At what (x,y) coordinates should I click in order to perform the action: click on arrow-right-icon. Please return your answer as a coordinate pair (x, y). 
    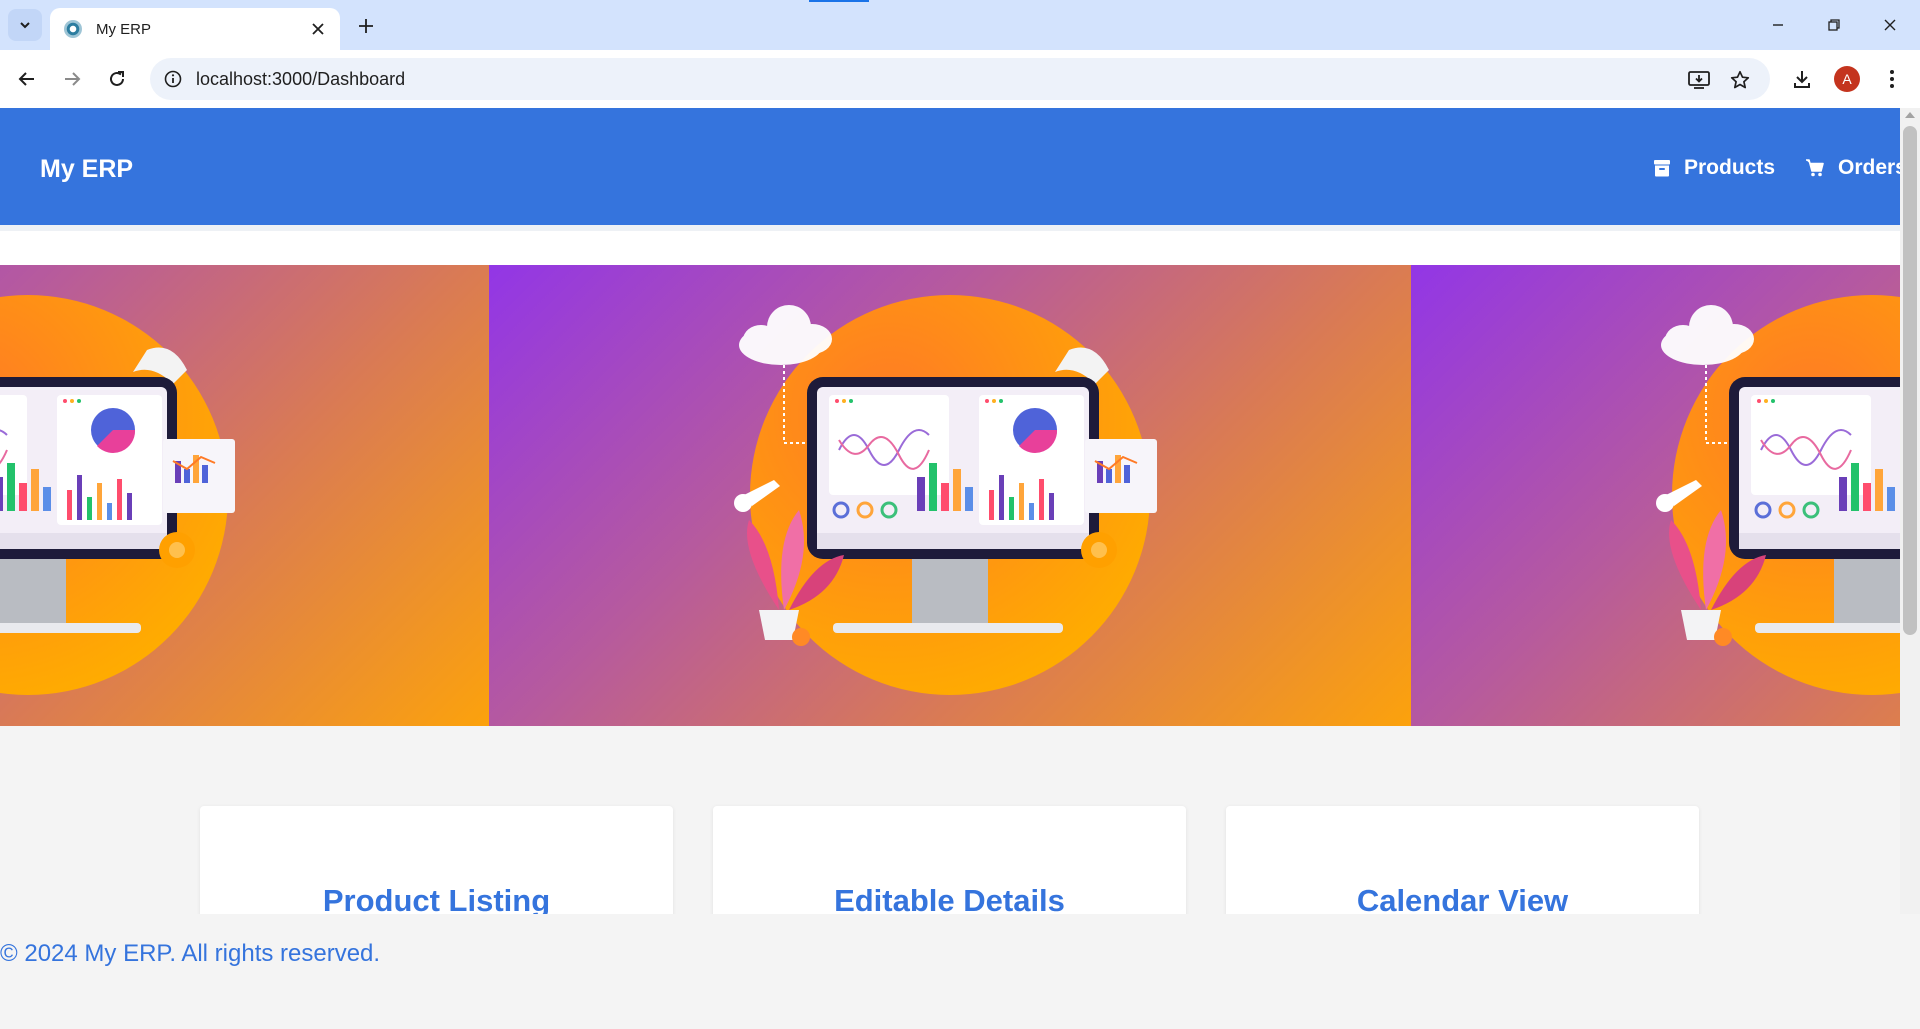
    Looking at the image, I should click on (73, 79).